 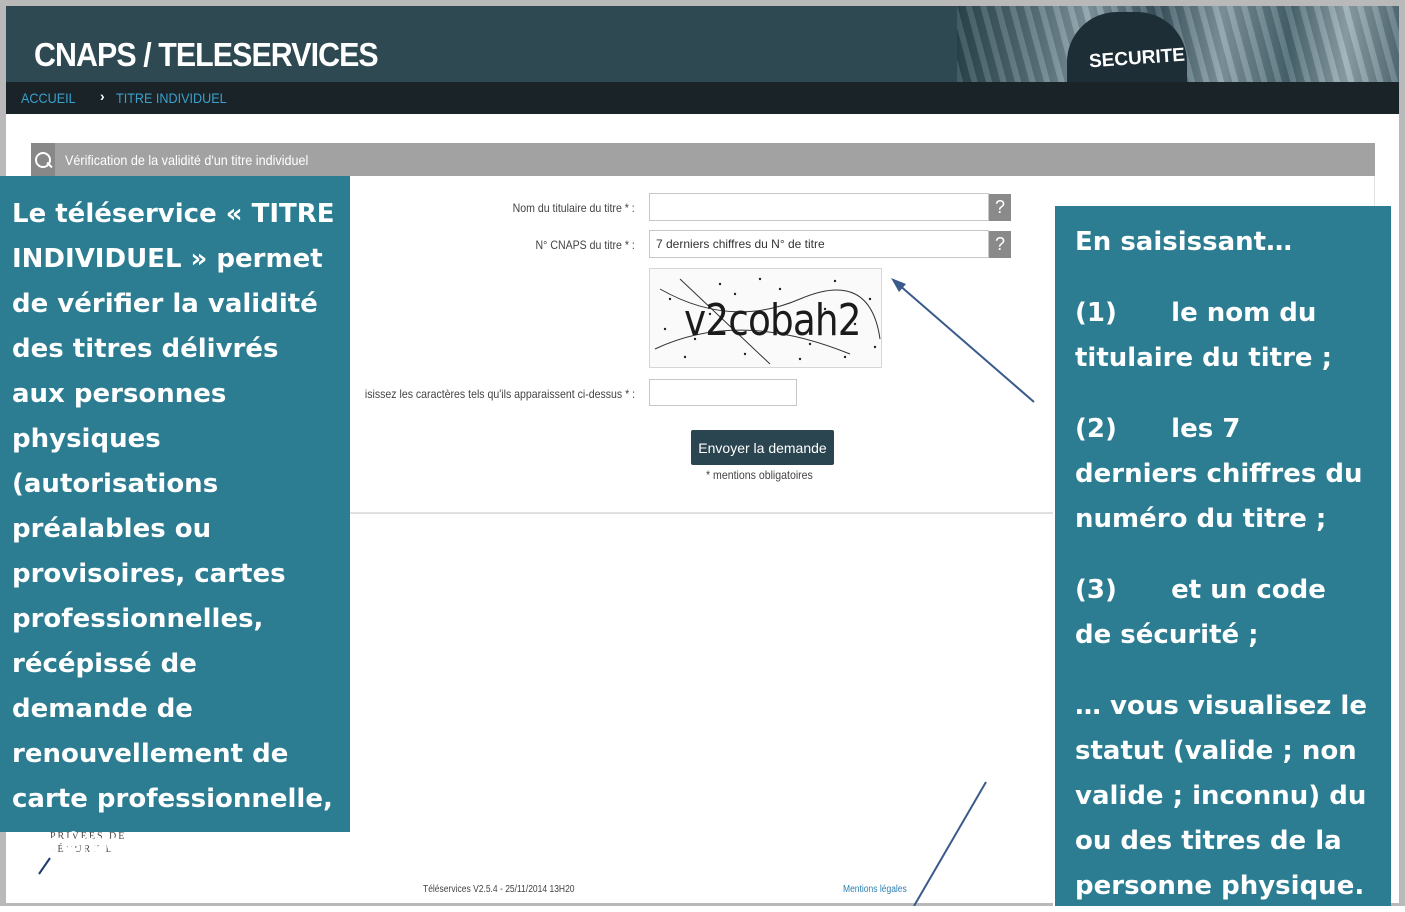 What do you see at coordinates (819, 244) in the screenshot?
I see `cnaps-number-input` at bounding box center [819, 244].